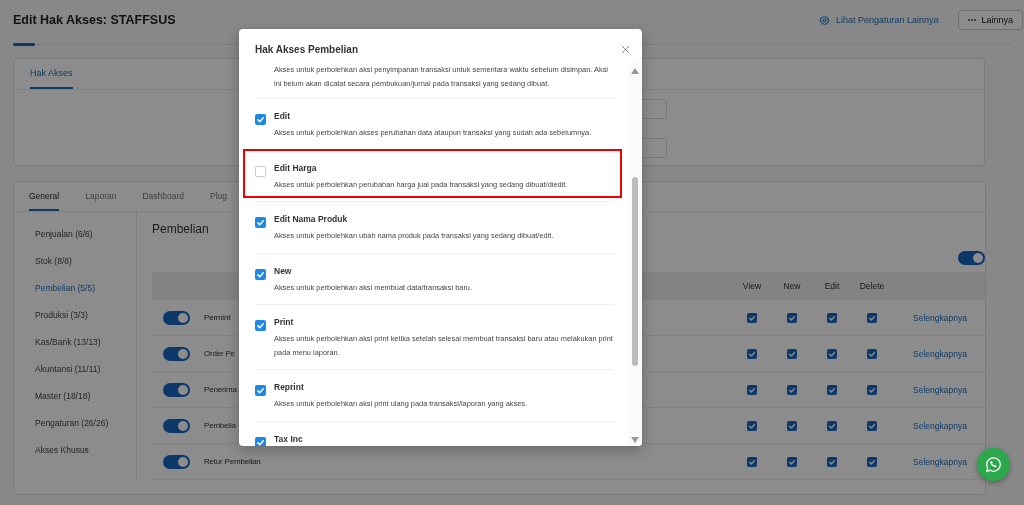 This screenshot has height=505, width=1024. I want to click on chat-bubble-icon, so click(993, 464).